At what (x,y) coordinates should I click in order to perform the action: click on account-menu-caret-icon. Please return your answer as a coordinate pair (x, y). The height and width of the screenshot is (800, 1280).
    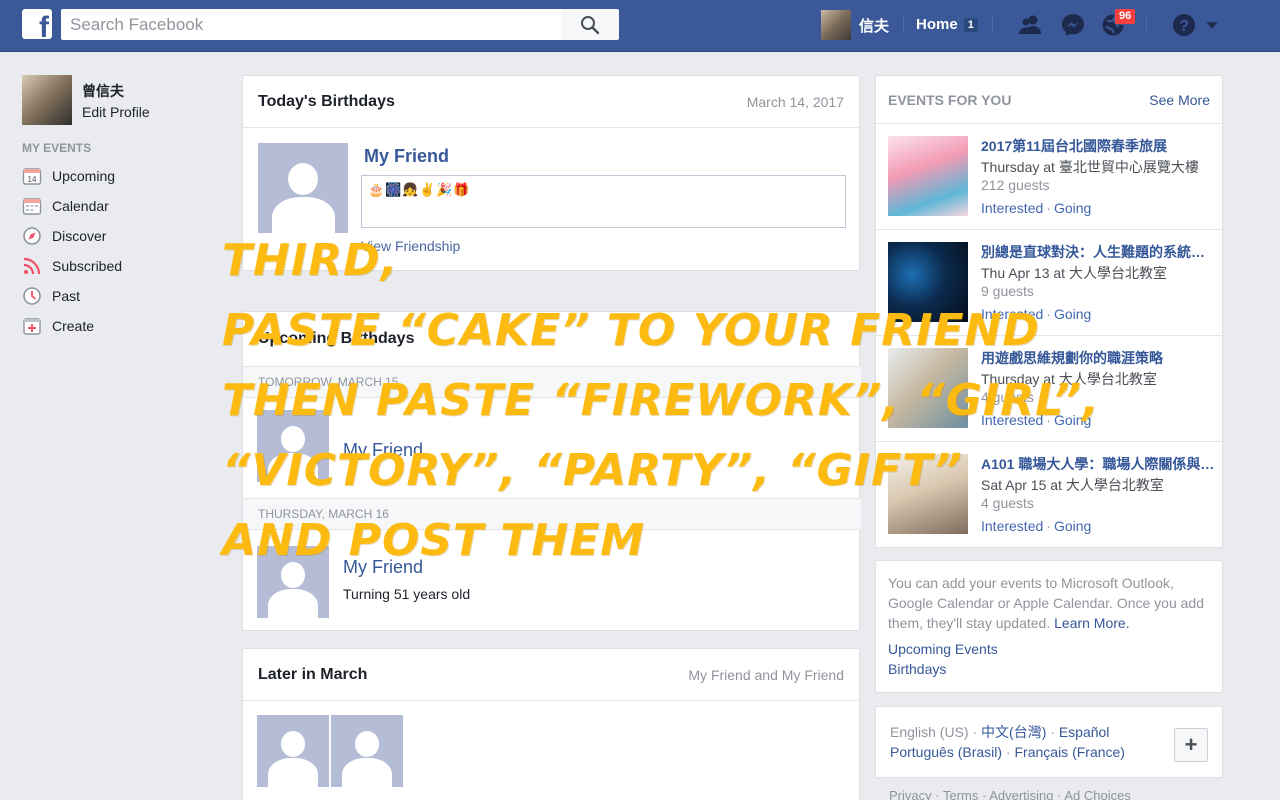
    Looking at the image, I should click on (1212, 25).